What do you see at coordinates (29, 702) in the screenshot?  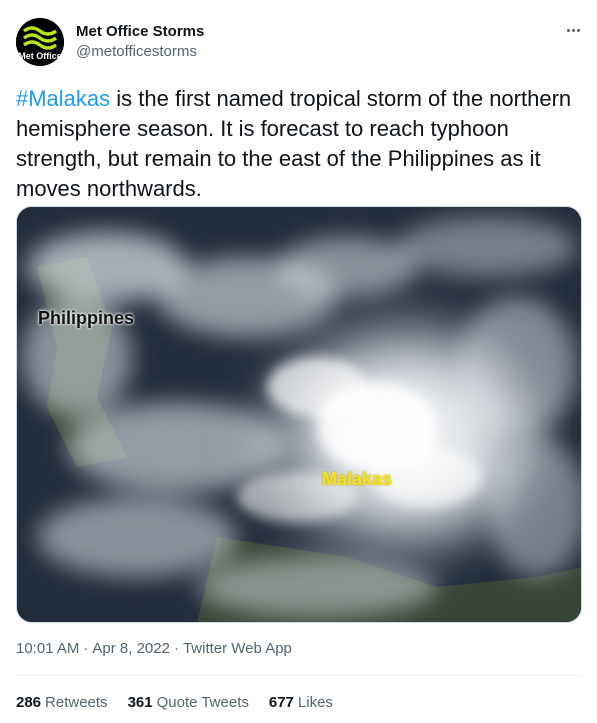 I see `retweets-count: 286` at bounding box center [29, 702].